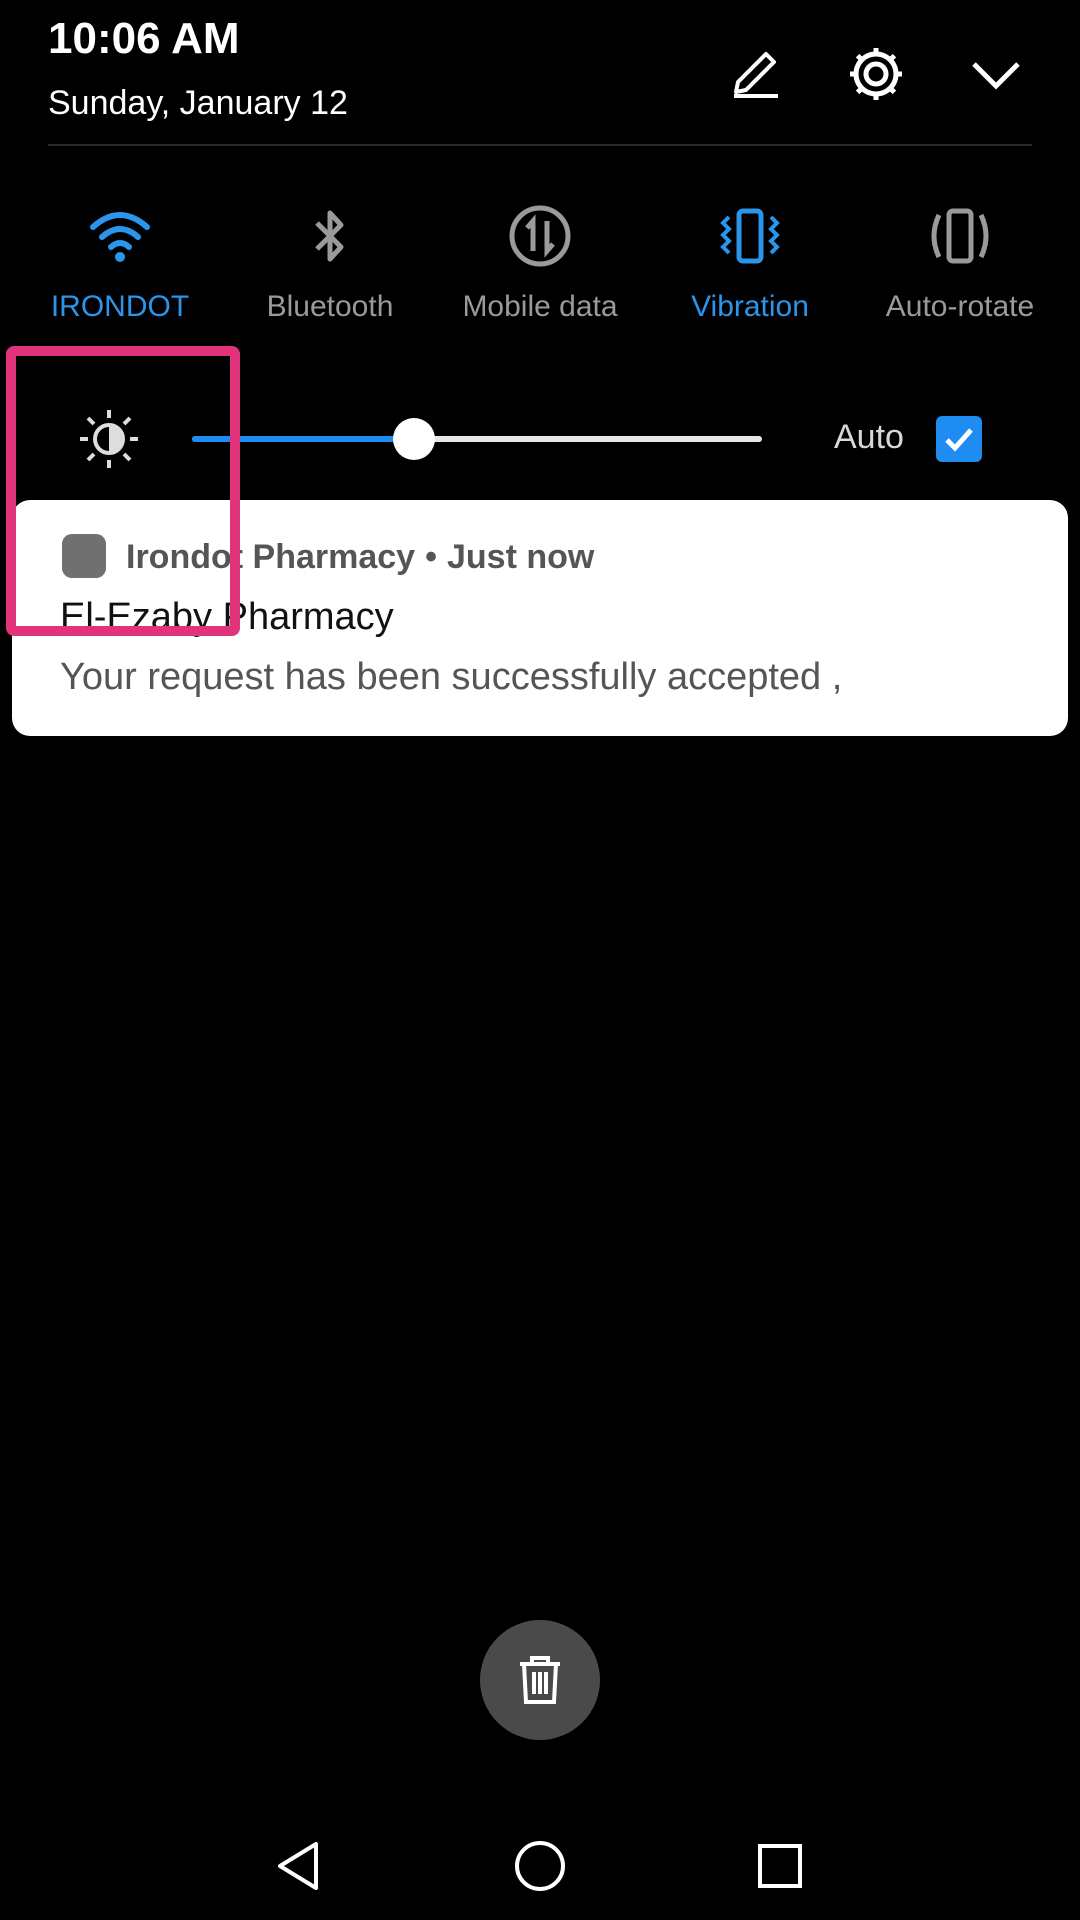  I want to click on toggle-vibration: Vibration, so click(750, 266).